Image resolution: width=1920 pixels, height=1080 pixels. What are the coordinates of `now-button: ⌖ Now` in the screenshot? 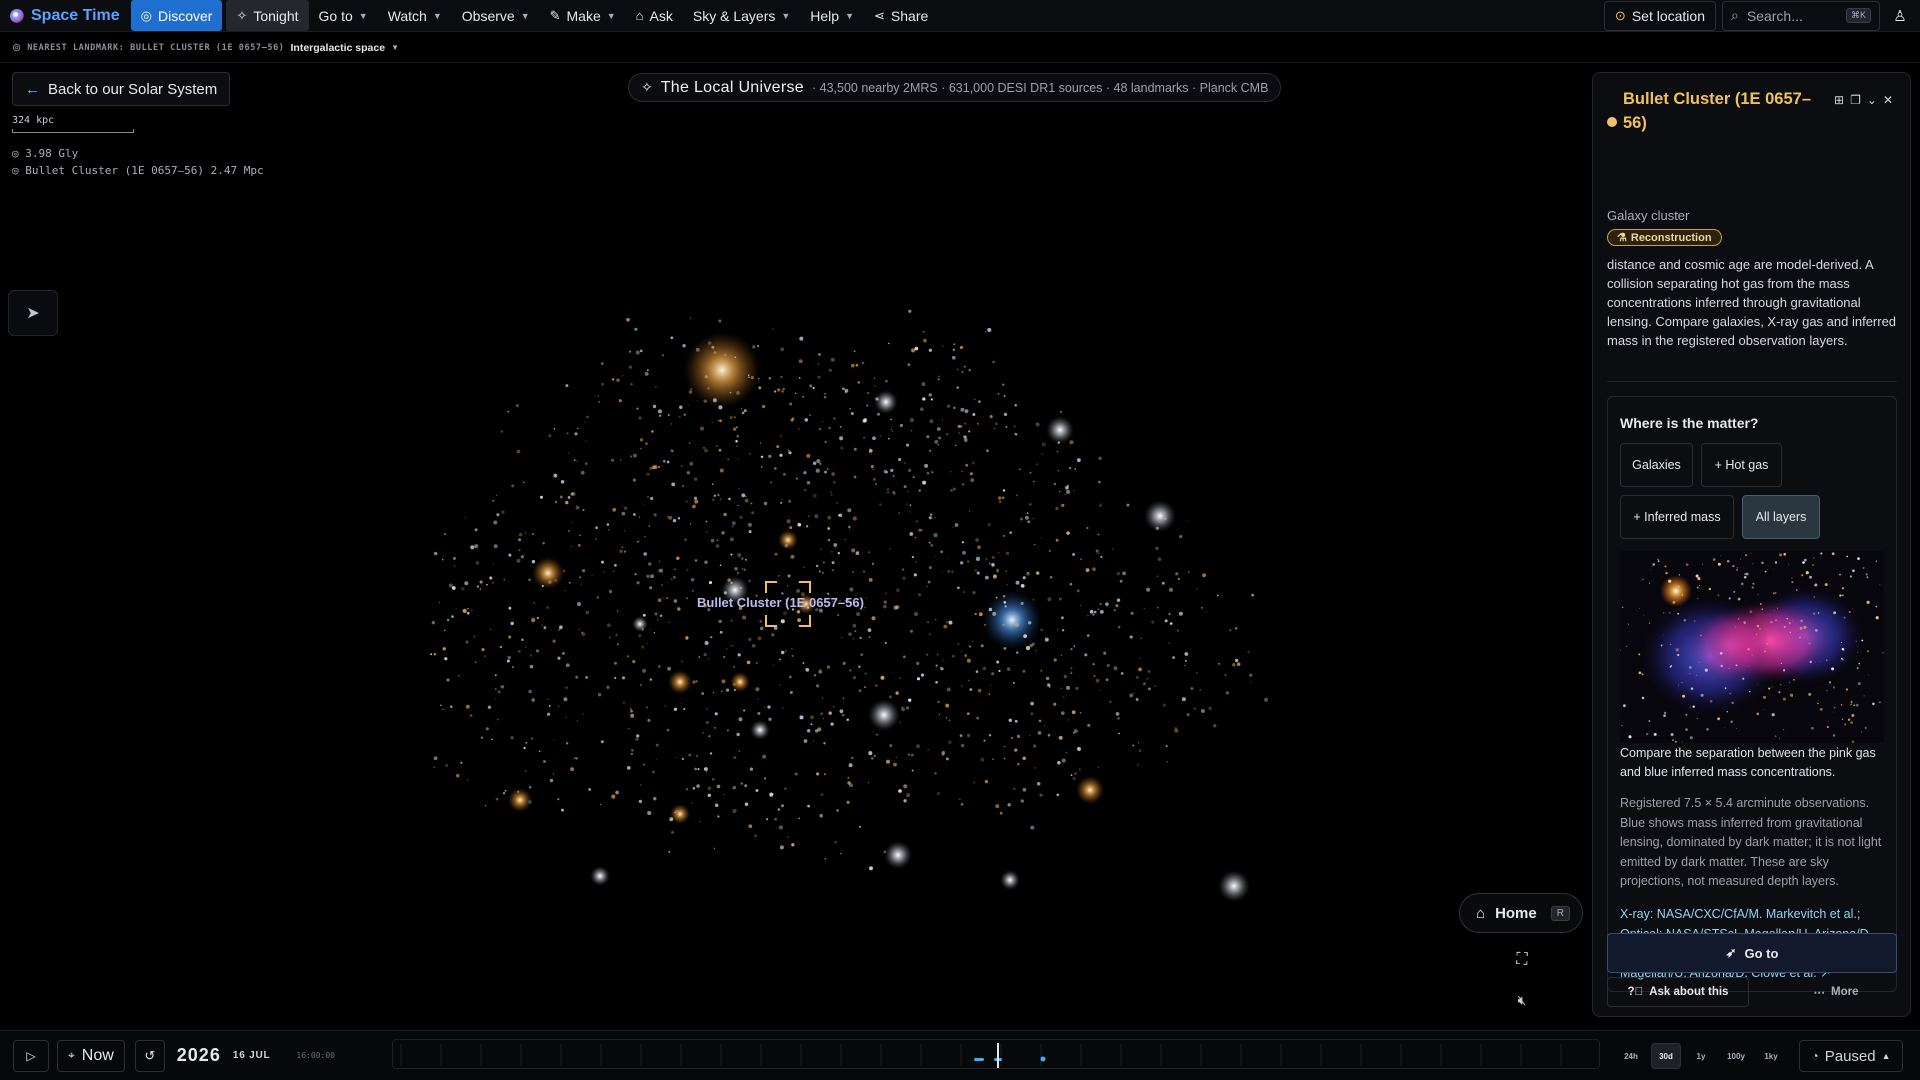 It's located at (91, 1055).